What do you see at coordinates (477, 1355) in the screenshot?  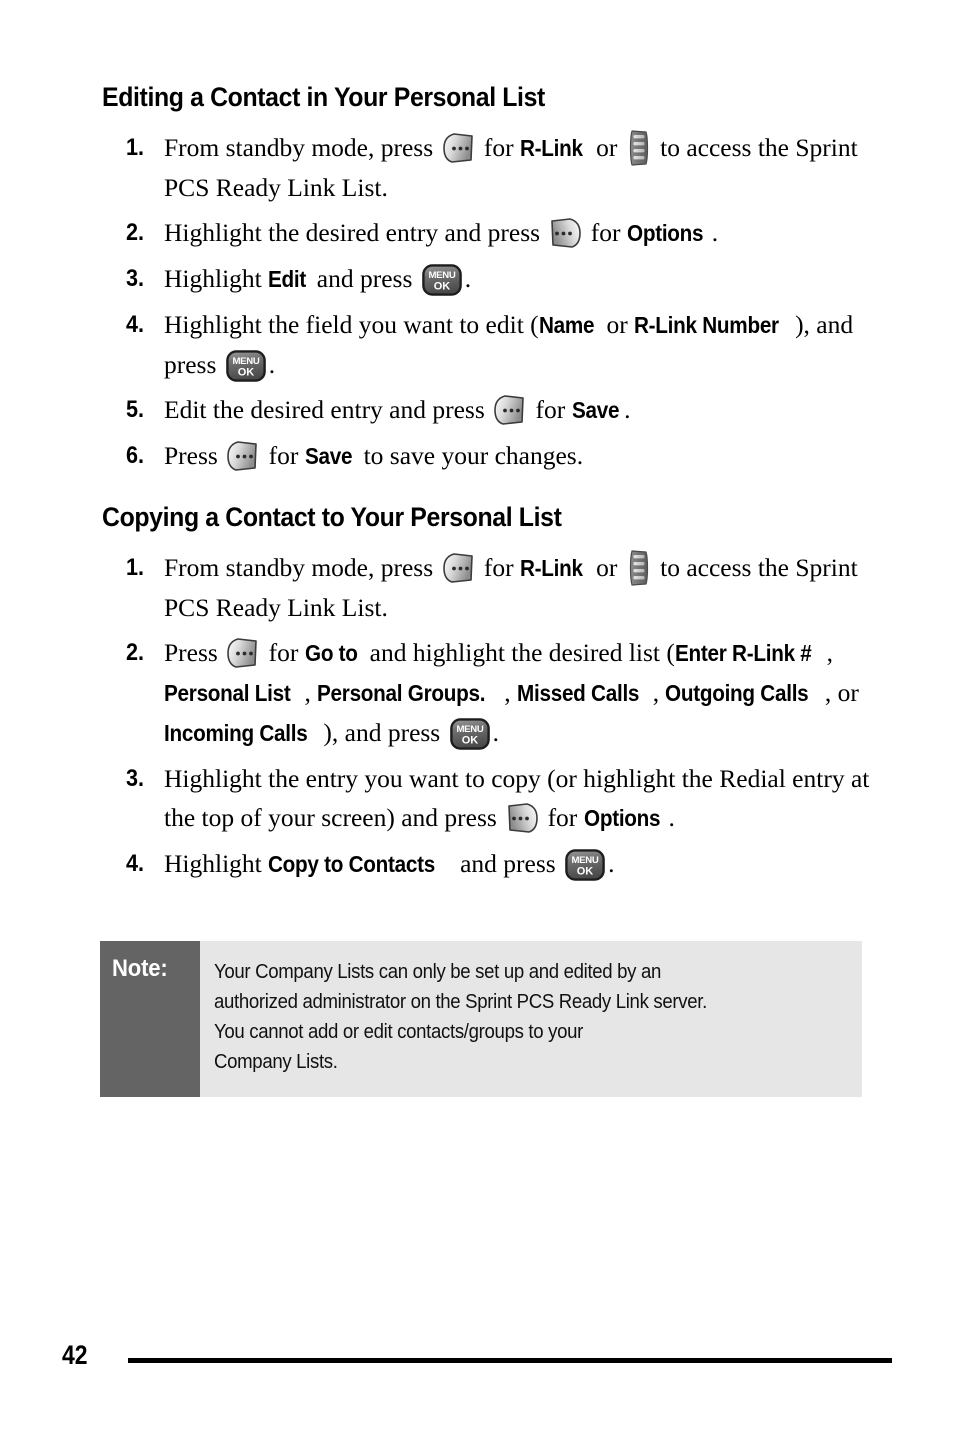 I see `page-footer: 42` at bounding box center [477, 1355].